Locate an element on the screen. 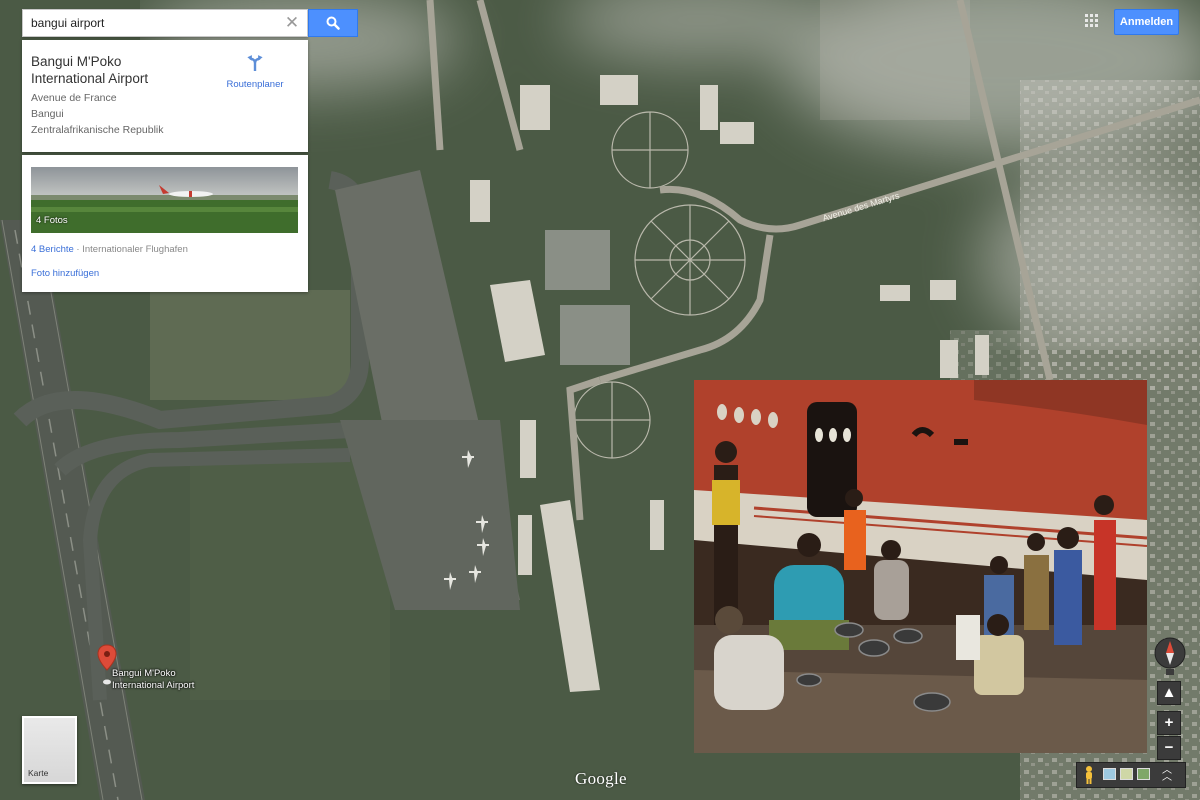  address-line: Zentralafrikanische Republik is located at coordinates (97, 130).